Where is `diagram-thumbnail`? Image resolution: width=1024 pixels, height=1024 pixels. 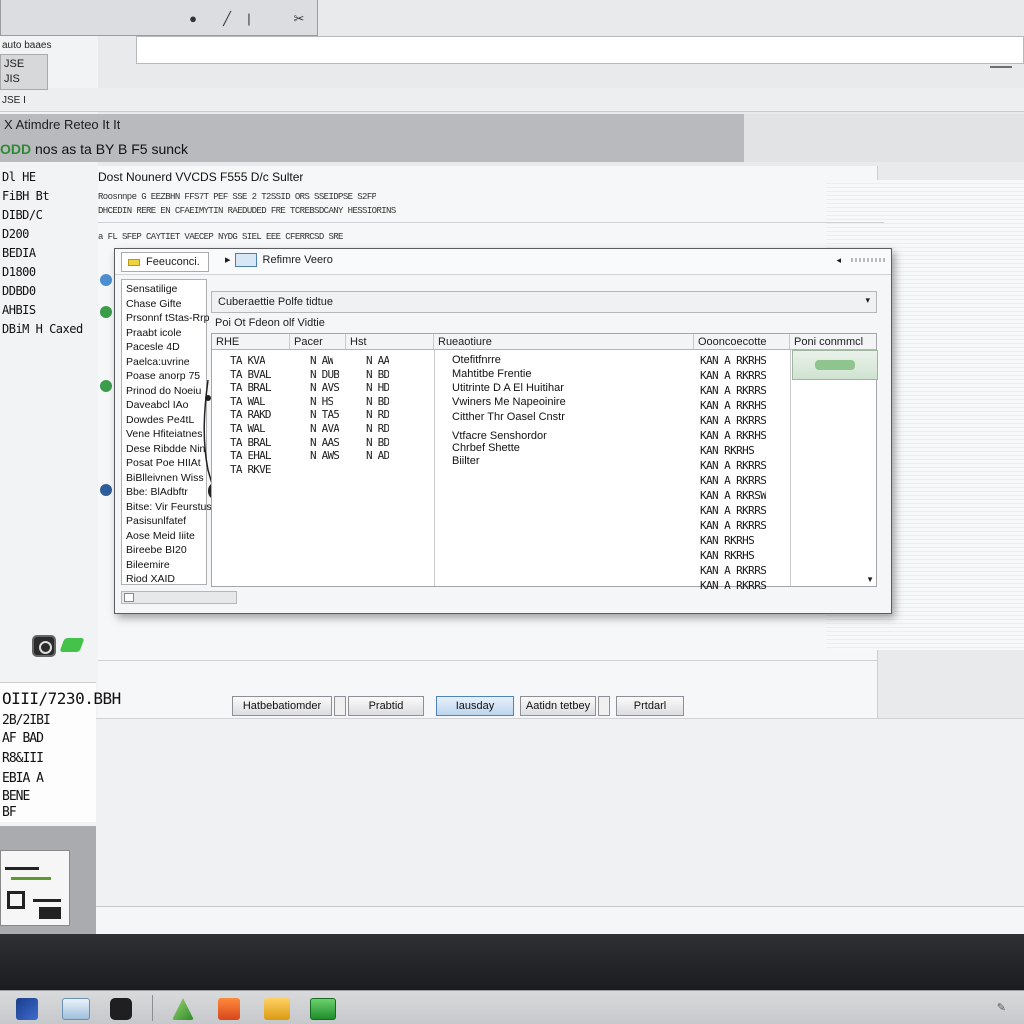
diagram-thumbnail is located at coordinates (35, 888).